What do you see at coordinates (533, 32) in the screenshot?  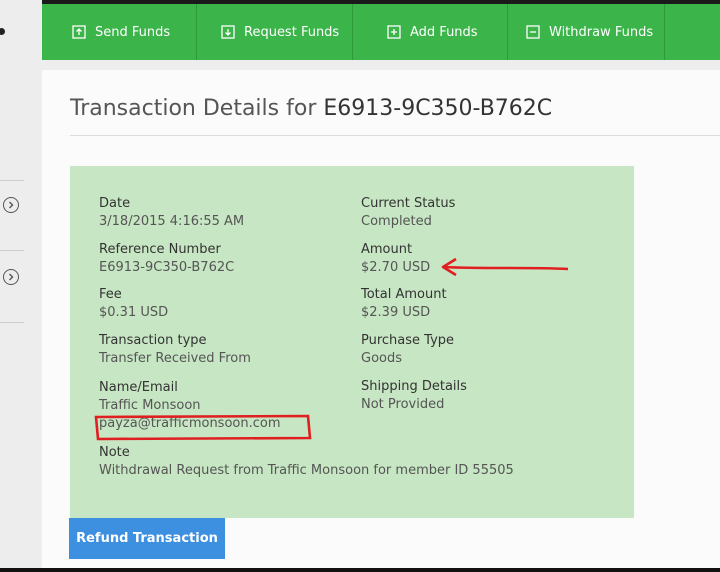 I see `withdraw-funds-icon` at bounding box center [533, 32].